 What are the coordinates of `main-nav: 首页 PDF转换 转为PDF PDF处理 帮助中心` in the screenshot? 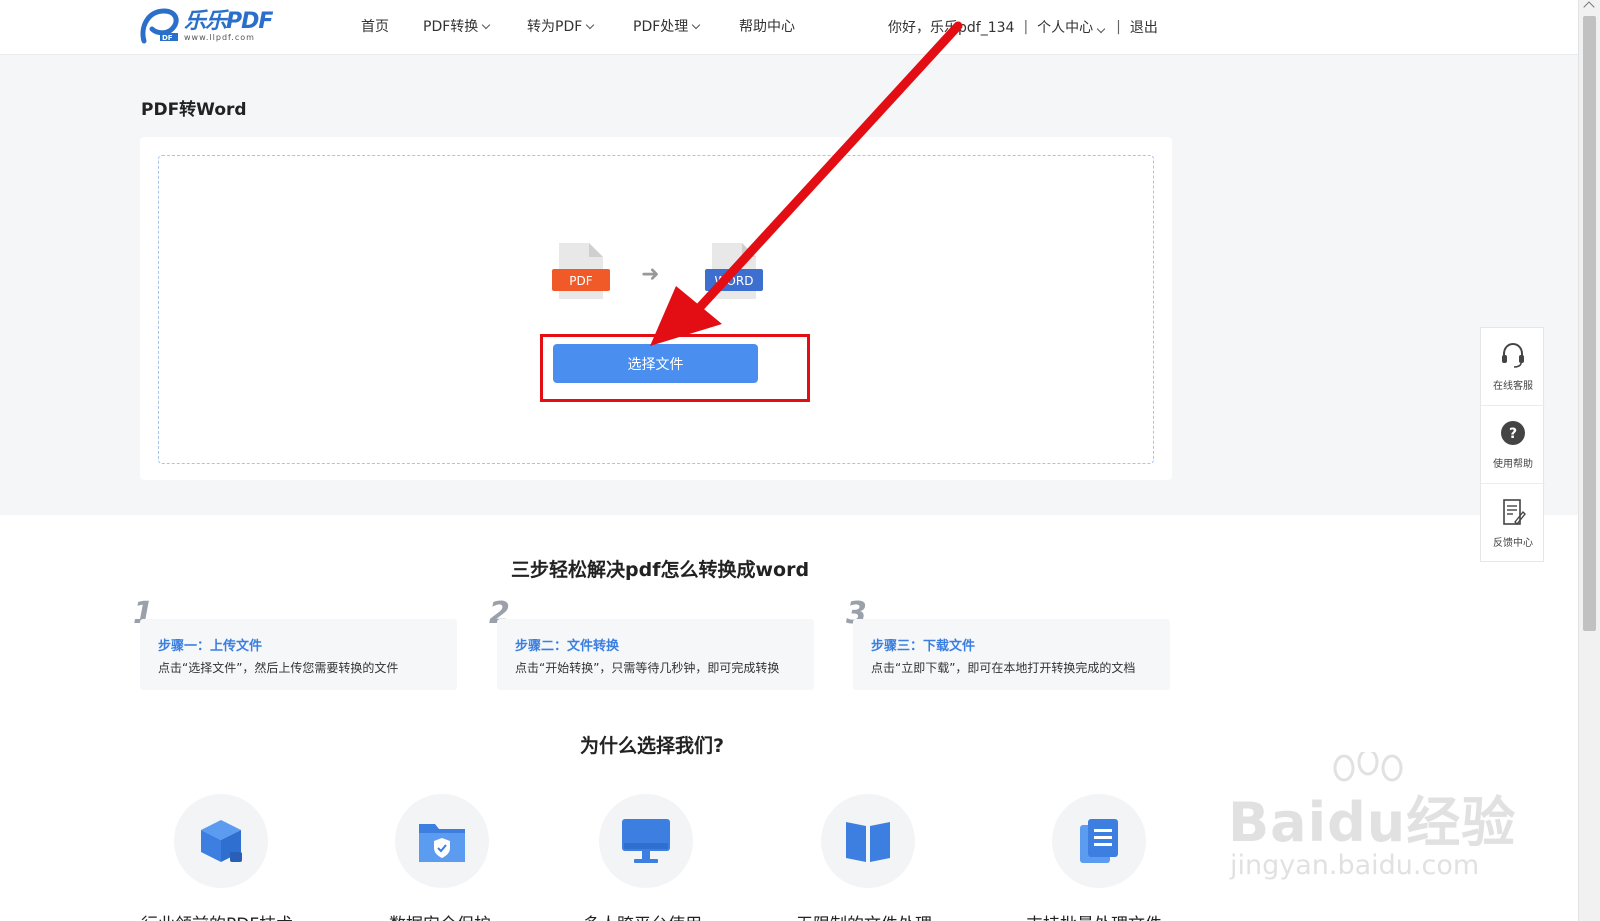 It's located at (578, 27).